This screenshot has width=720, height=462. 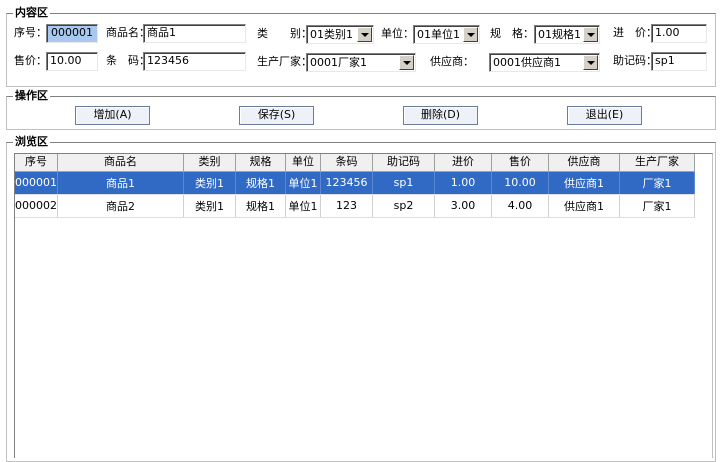 I want to click on table-cell: 商品2, so click(x=120, y=206).